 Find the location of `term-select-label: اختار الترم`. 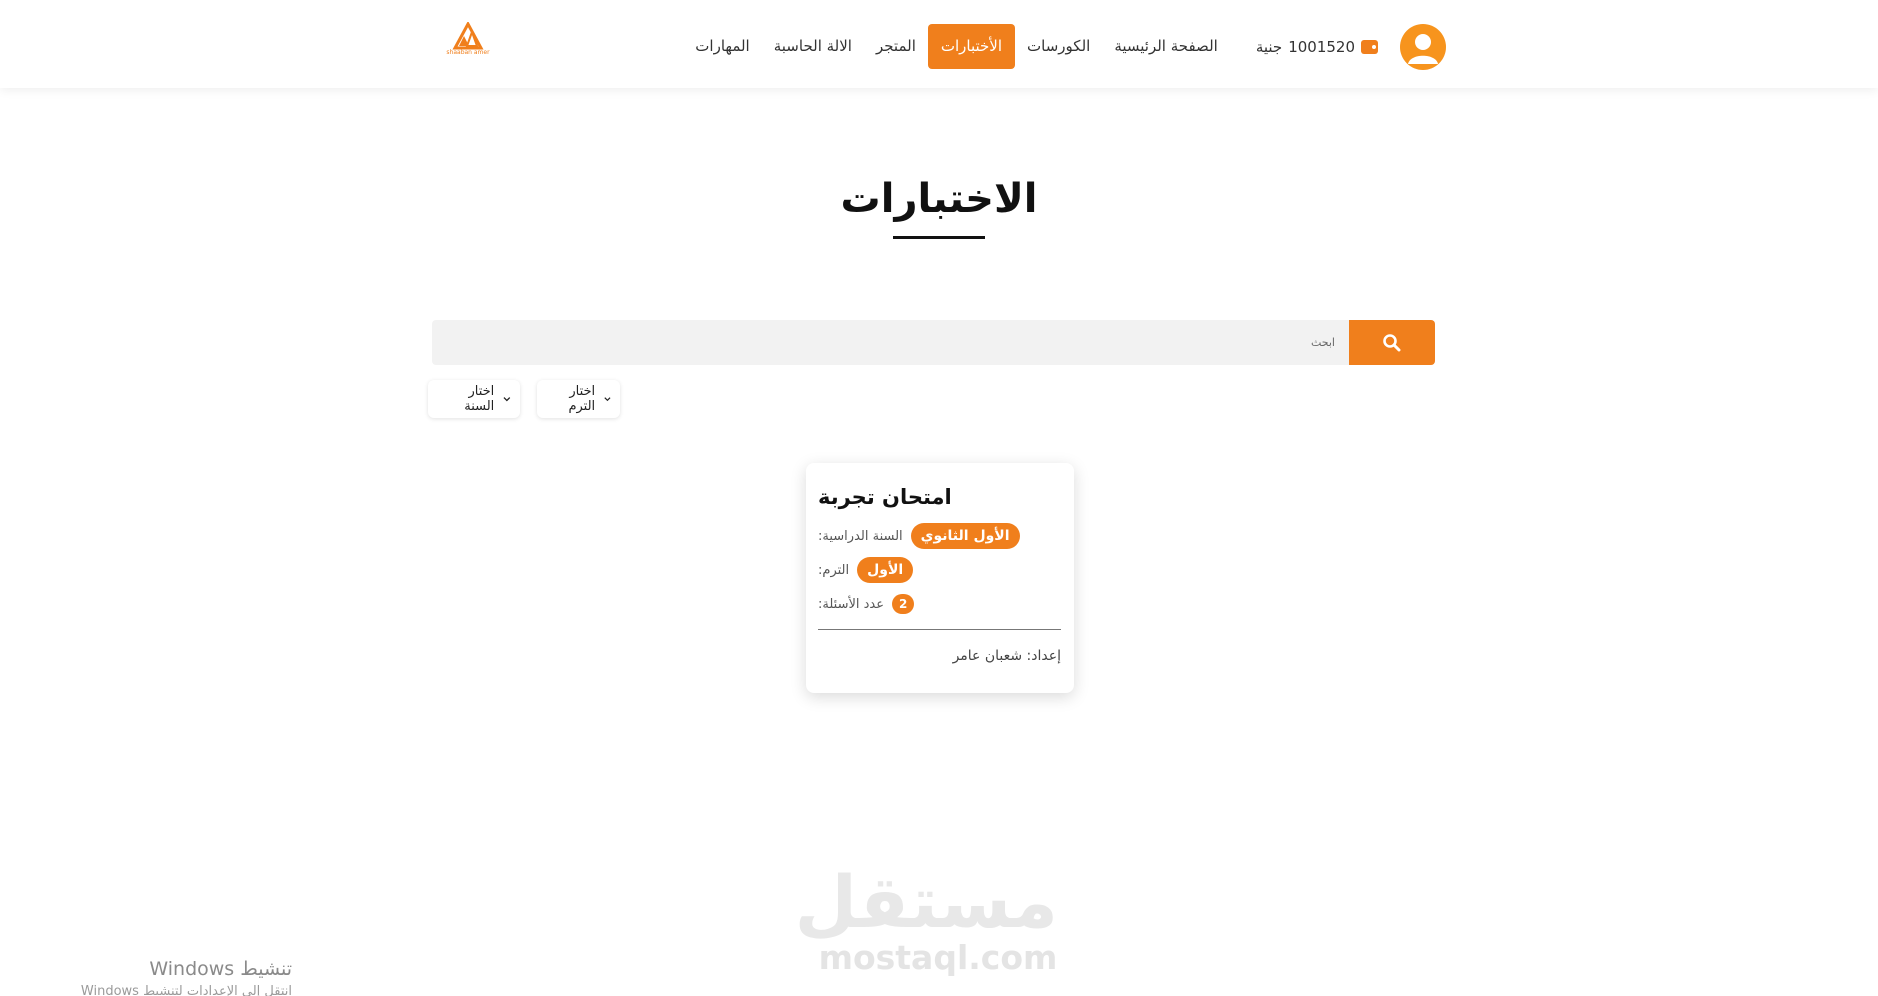

term-select-label: اختار الترم is located at coordinates (582, 399).